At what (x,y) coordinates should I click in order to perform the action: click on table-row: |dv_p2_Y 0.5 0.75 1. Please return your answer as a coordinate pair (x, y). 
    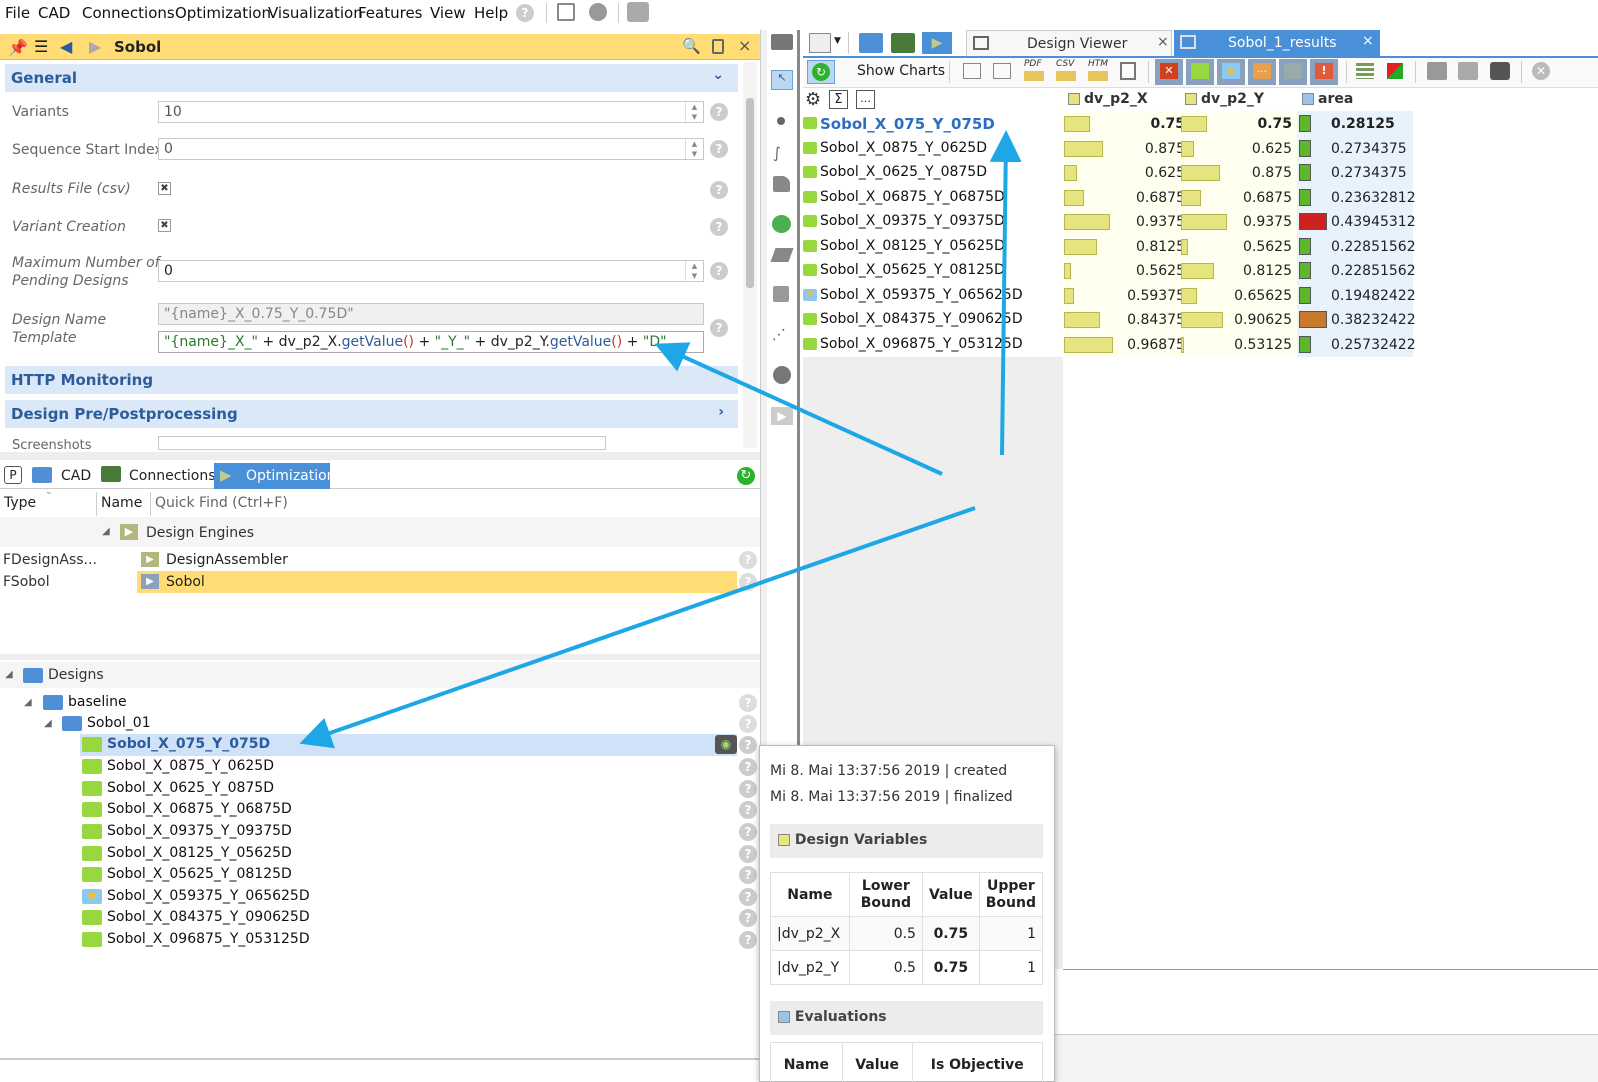
    Looking at the image, I should click on (907, 967).